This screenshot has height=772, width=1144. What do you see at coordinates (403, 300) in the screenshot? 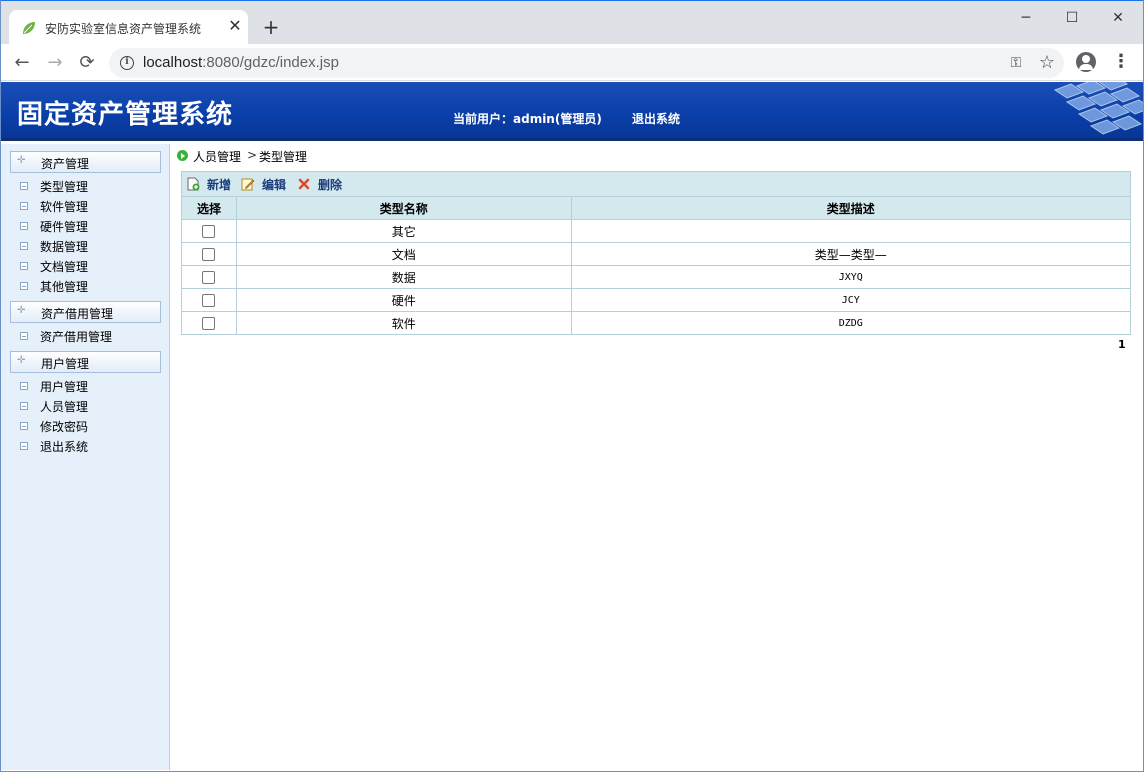
I see `type-name-cell: 硬件` at bounding box center [403, 300].